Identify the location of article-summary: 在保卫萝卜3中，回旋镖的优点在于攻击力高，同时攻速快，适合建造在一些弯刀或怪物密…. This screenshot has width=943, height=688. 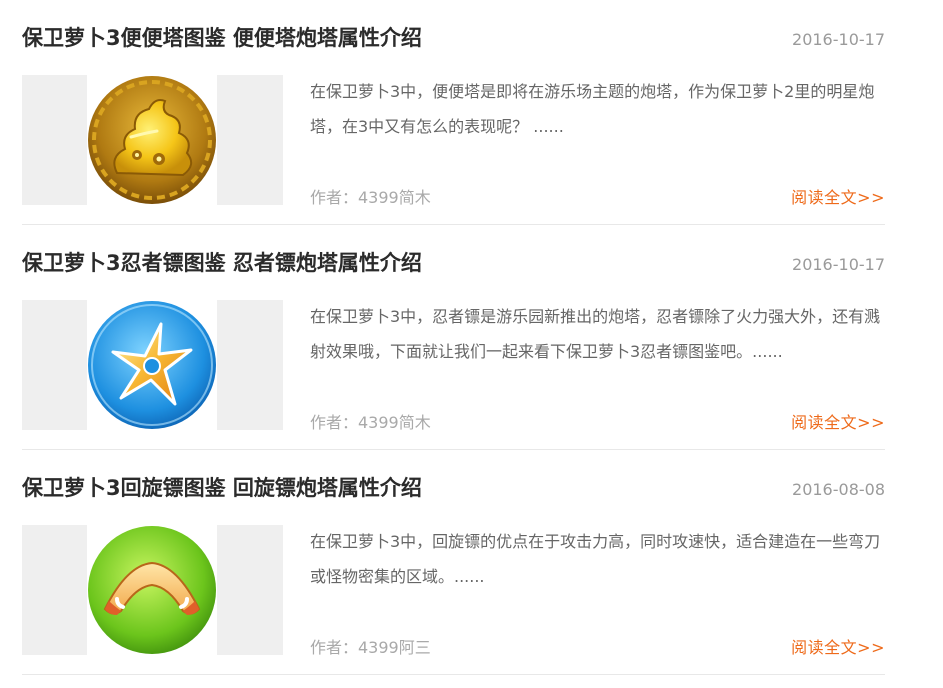
(595, 559).